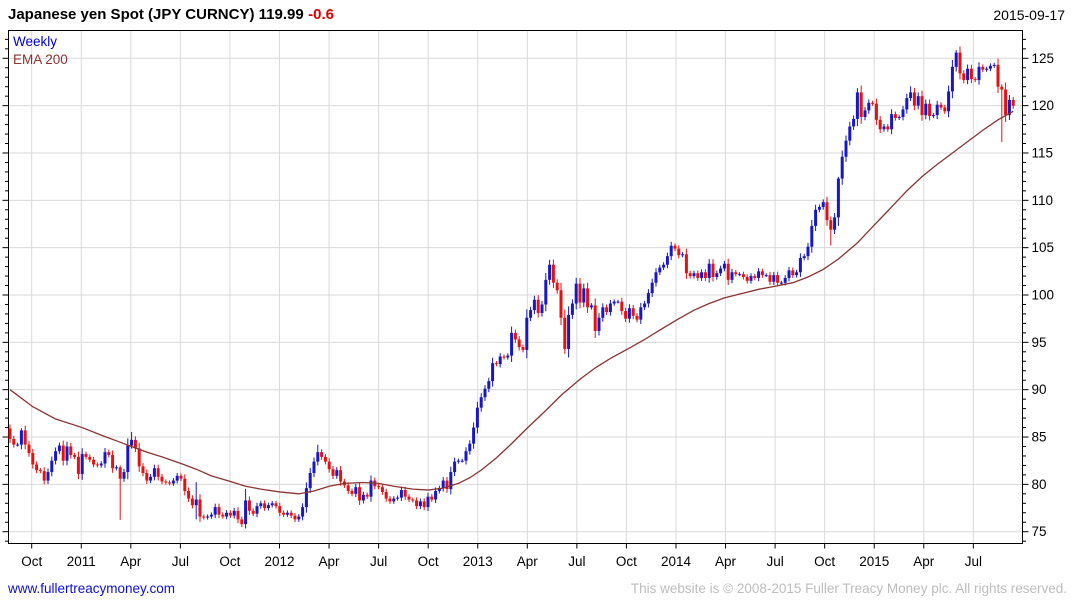 This screenshot has height=600, width=1075. What do you see at coordinates (1039, 531) in the screenshot?
I see `y-tick-label: 75` at bounding box center [1039, 531].